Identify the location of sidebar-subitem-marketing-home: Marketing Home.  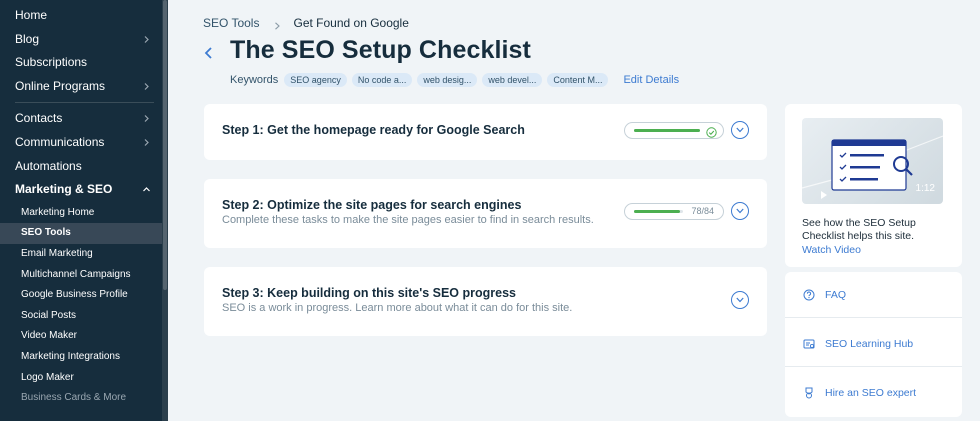
(84, 213).